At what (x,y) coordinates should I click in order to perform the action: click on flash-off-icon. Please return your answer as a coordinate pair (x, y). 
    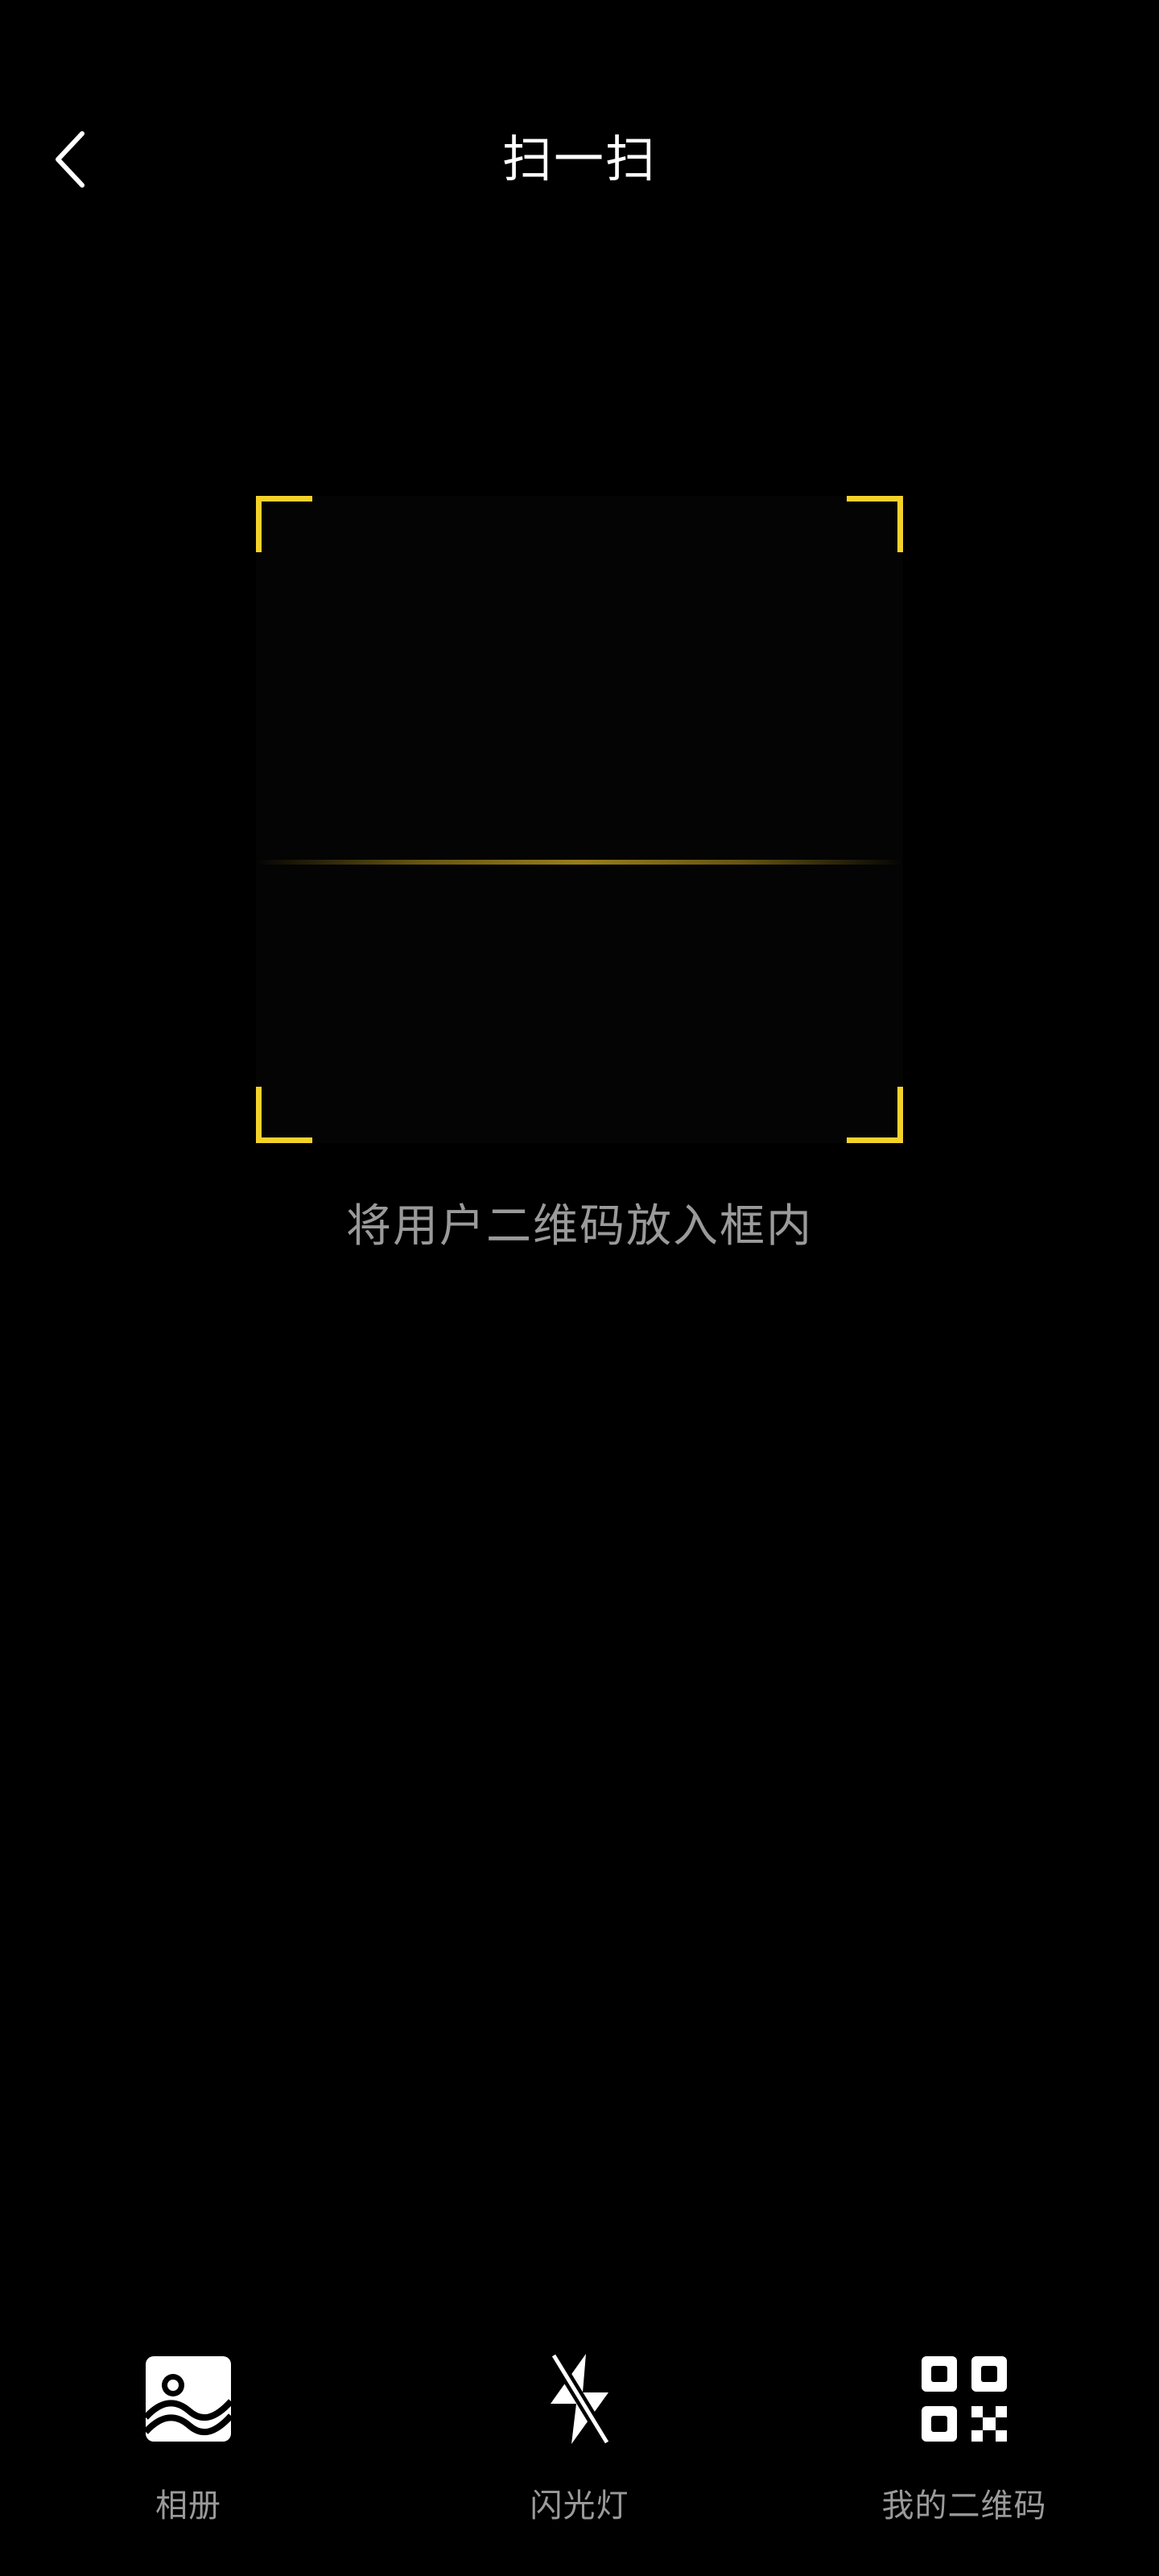
    Looking at the image, I should click on (579, 2399).